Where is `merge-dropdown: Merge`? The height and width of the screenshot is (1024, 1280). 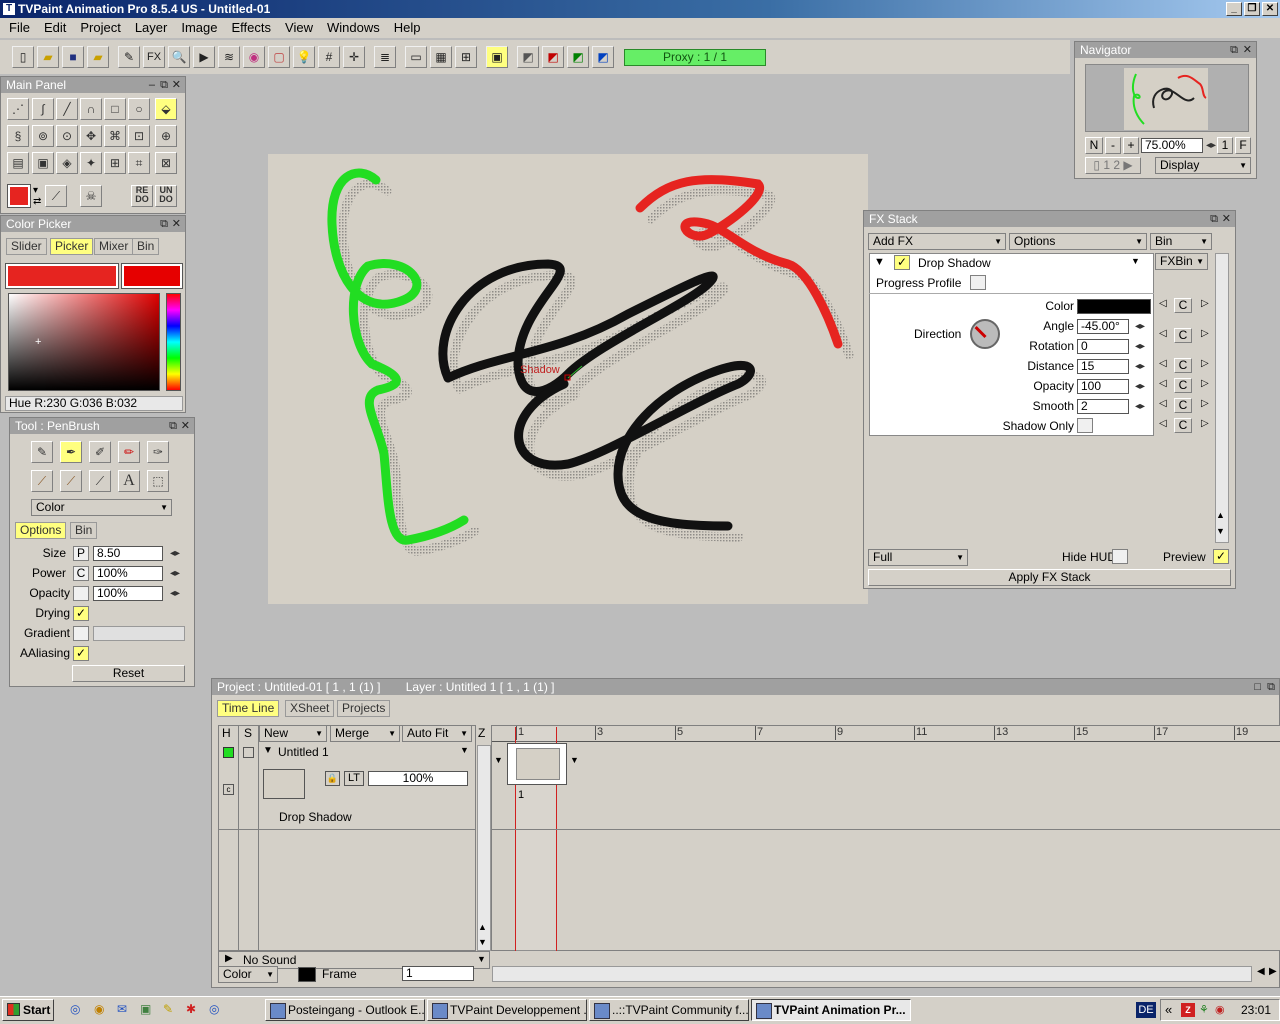 merge-dropdown: Merge is located at coordinates (365, 733).